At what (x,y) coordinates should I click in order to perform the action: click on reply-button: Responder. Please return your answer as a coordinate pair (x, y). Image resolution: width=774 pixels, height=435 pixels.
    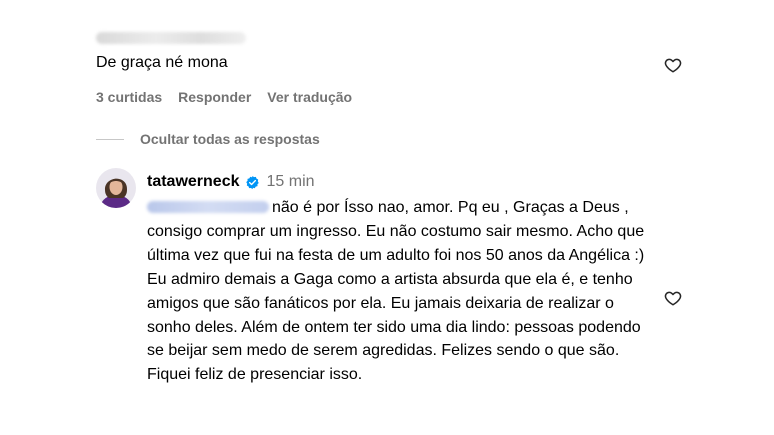
    Looking at the image, I should click on (214, 97).